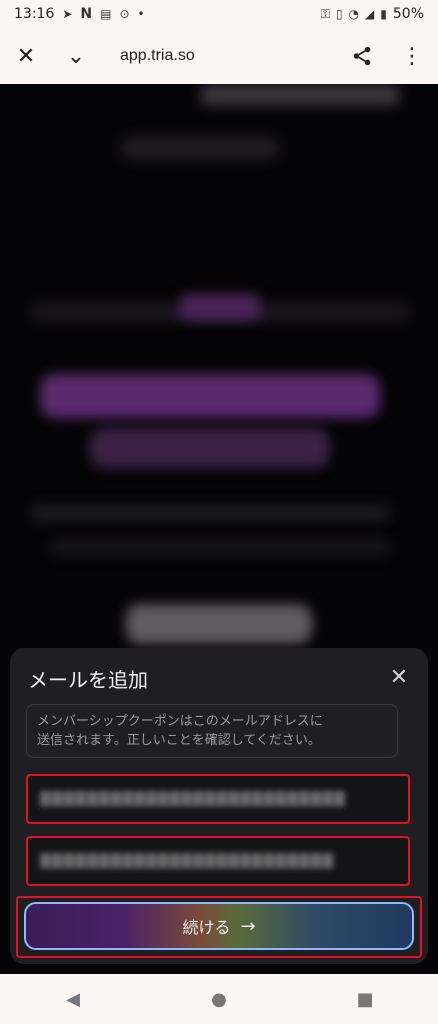  I want to click on chevron-down-icon: ⌄, so click(76, 56).